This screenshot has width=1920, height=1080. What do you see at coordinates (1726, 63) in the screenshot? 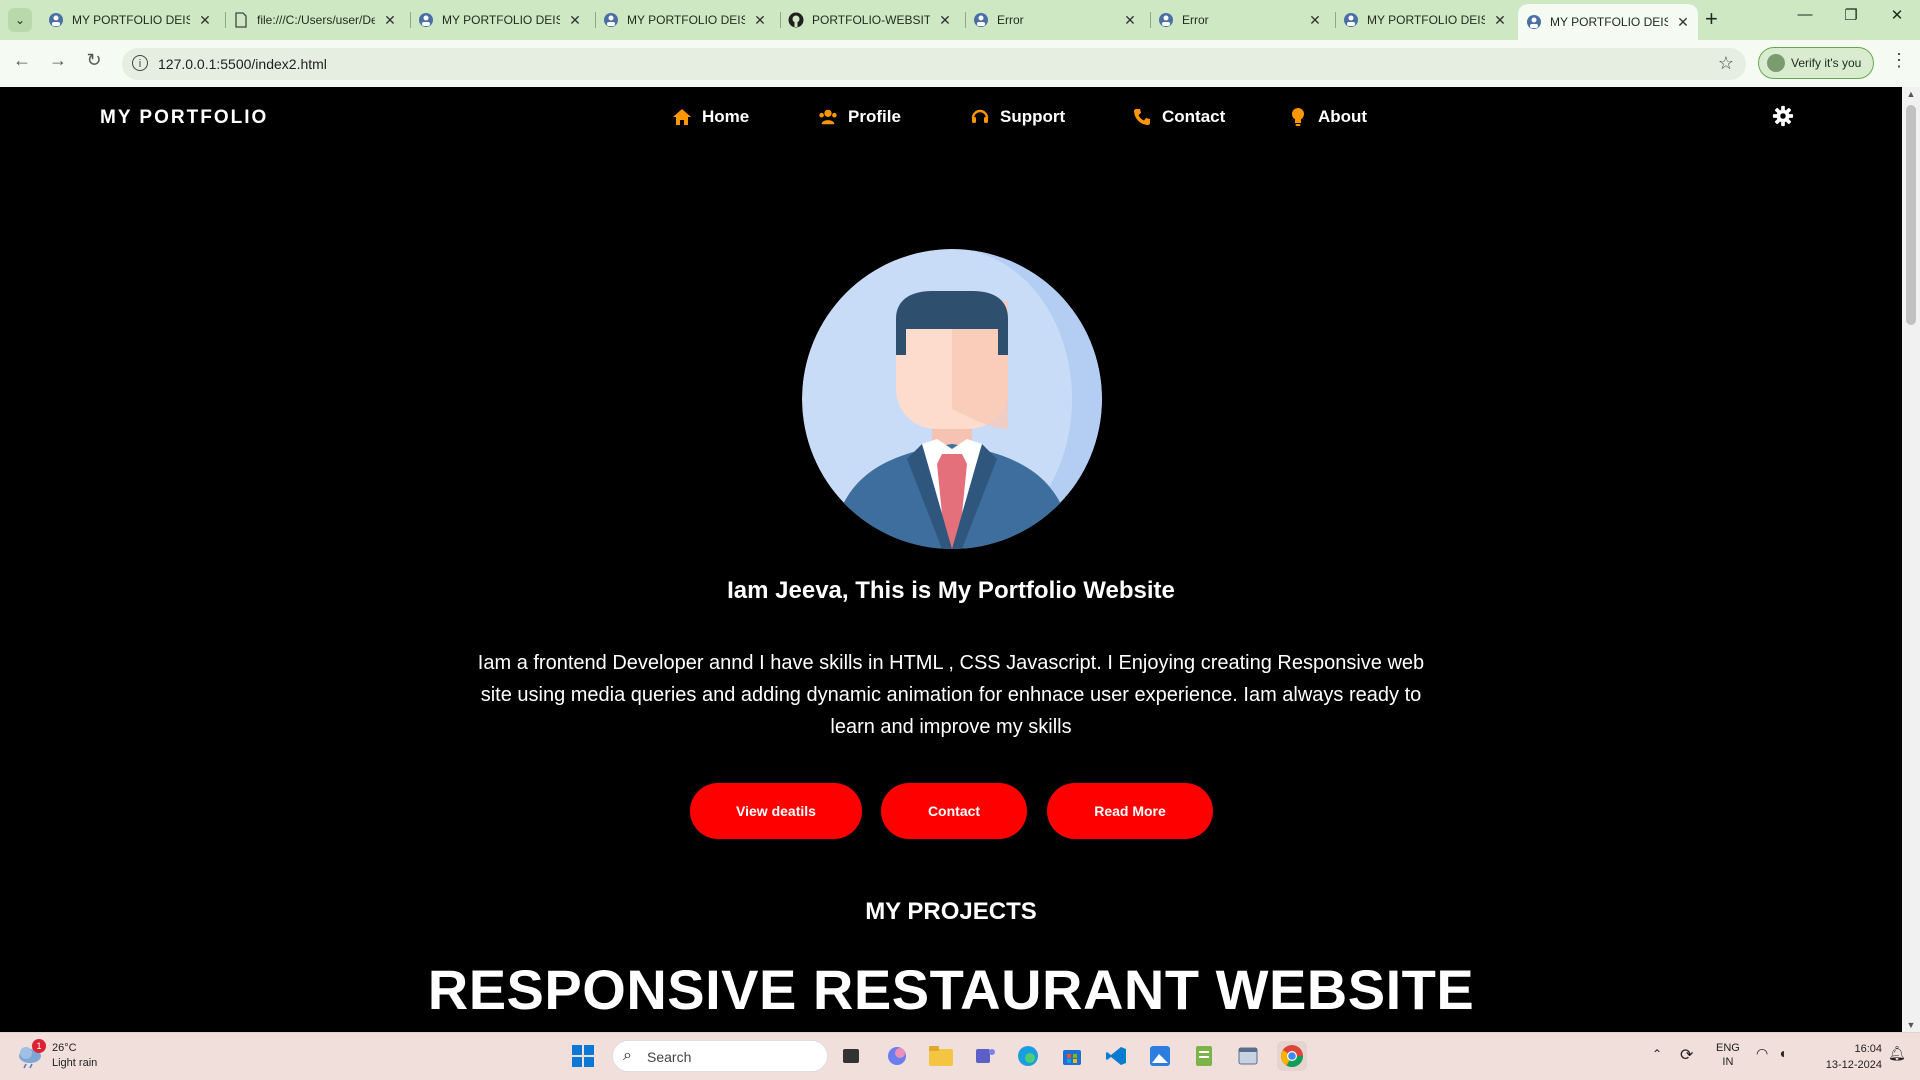
I see `bookmark-star-icon: ☆` at bounding box center [1726, 63].